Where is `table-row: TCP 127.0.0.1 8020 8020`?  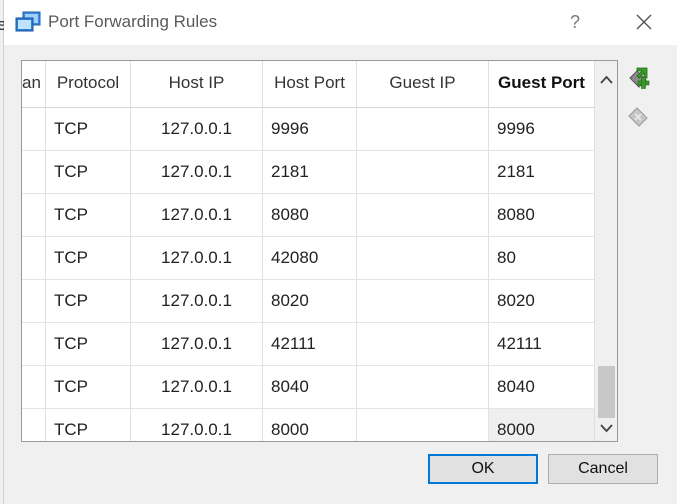
table-row: TCP 127.0.0.1 8020 8020 is located at coordinates (308, 301).